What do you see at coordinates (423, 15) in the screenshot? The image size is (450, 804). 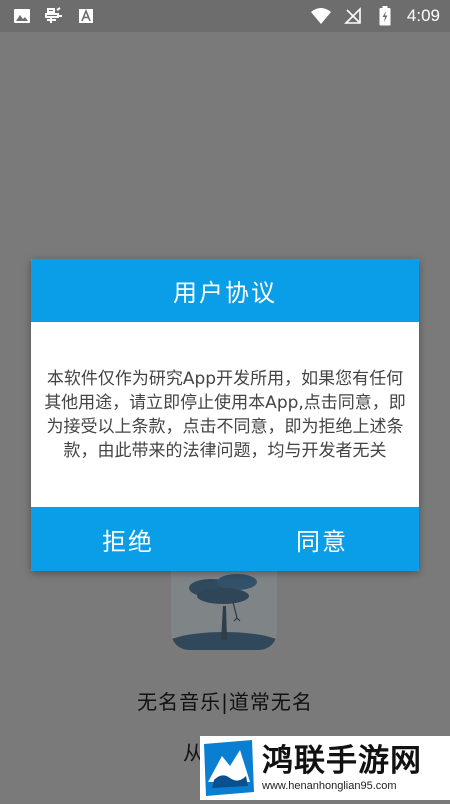 I see `status-time: 4:09` at bounding box center [423, 15].